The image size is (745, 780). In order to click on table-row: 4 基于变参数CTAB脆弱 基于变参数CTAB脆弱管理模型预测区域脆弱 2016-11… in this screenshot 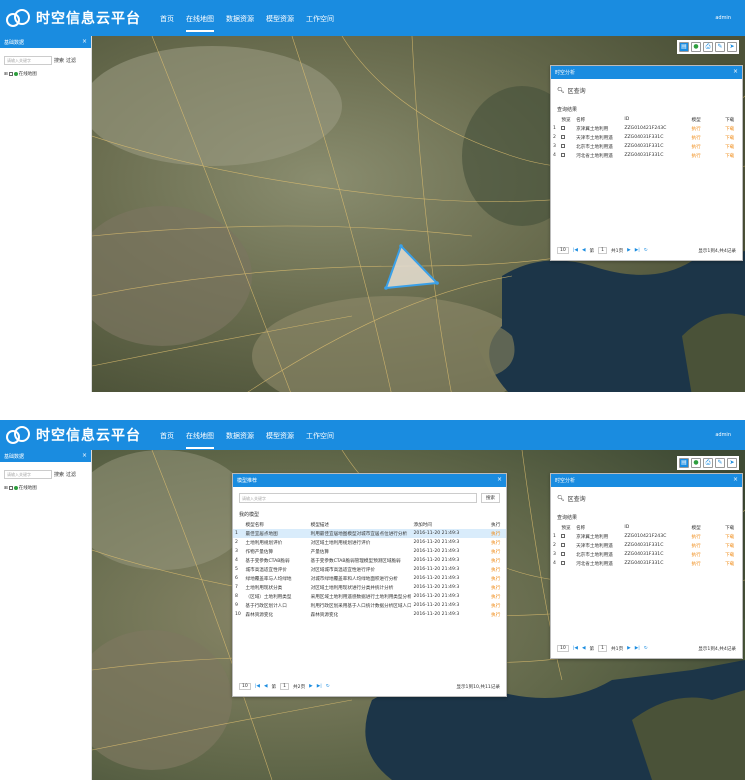, I will do `click(369, 560)`.